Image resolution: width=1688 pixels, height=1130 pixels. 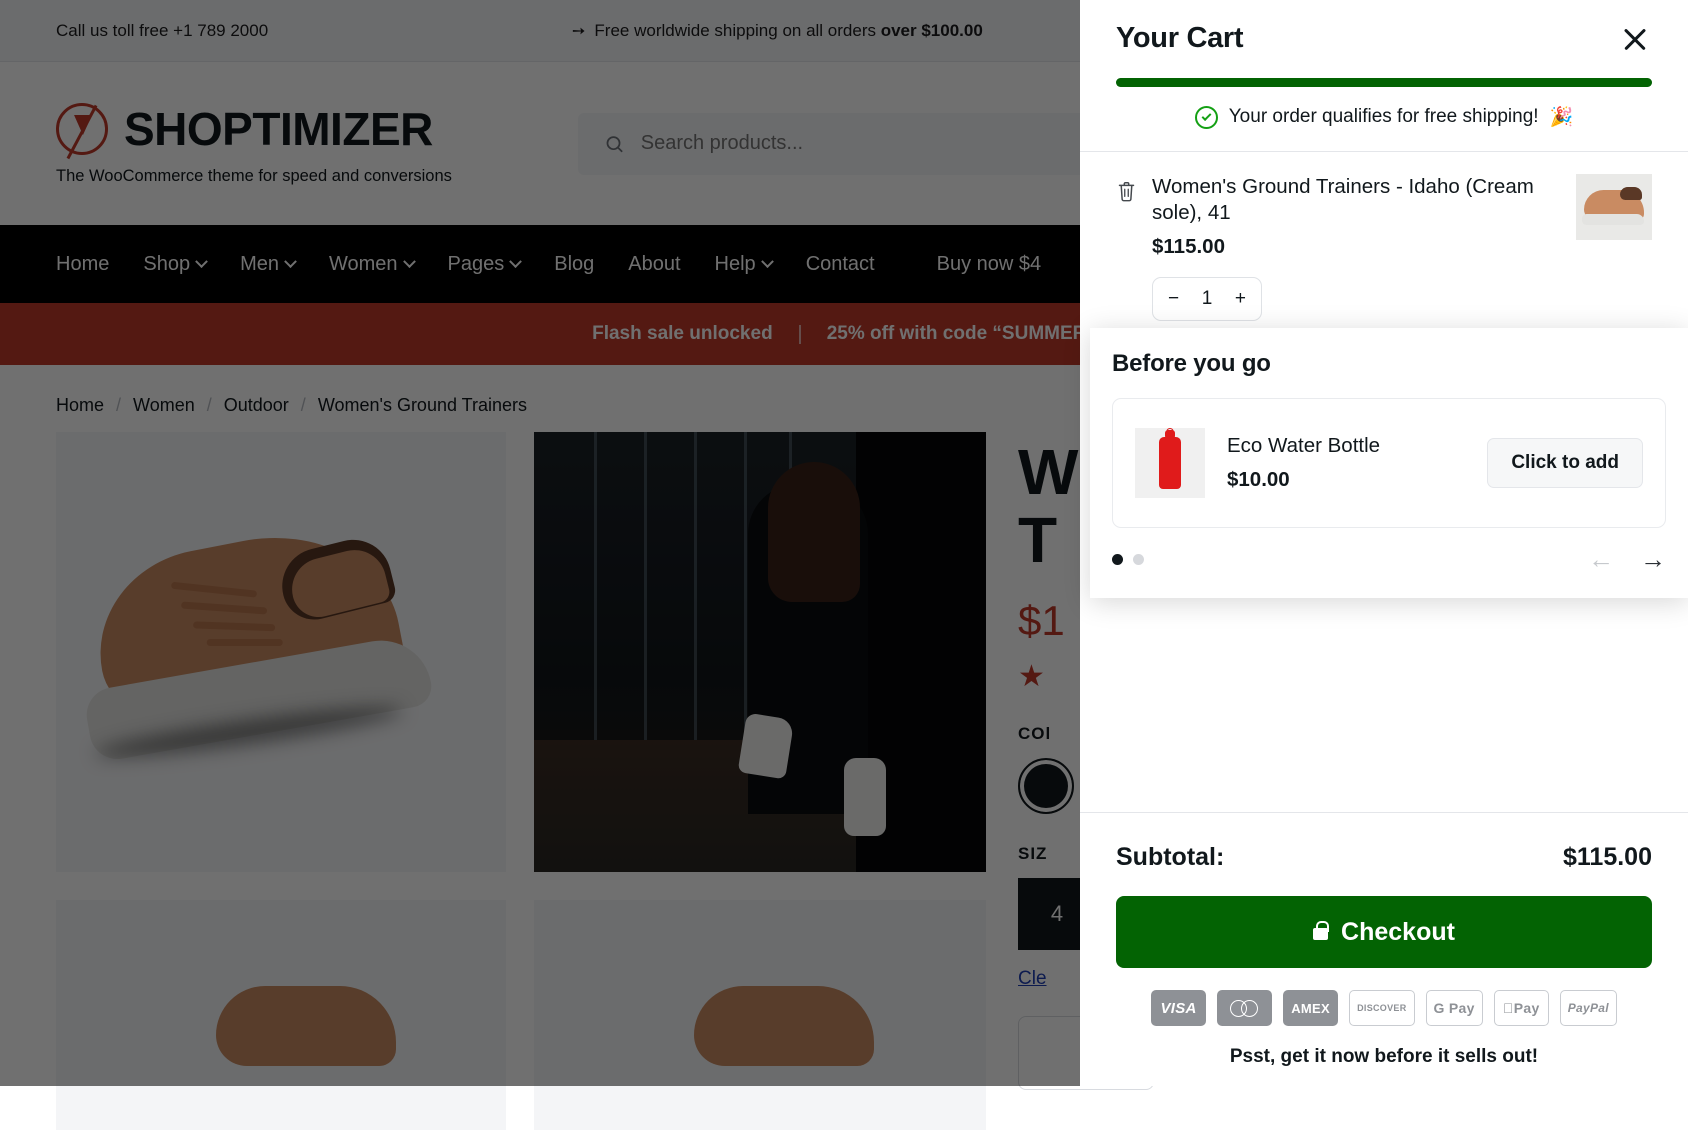 I want to click on progress-fill, so click(x=1384, y=82).